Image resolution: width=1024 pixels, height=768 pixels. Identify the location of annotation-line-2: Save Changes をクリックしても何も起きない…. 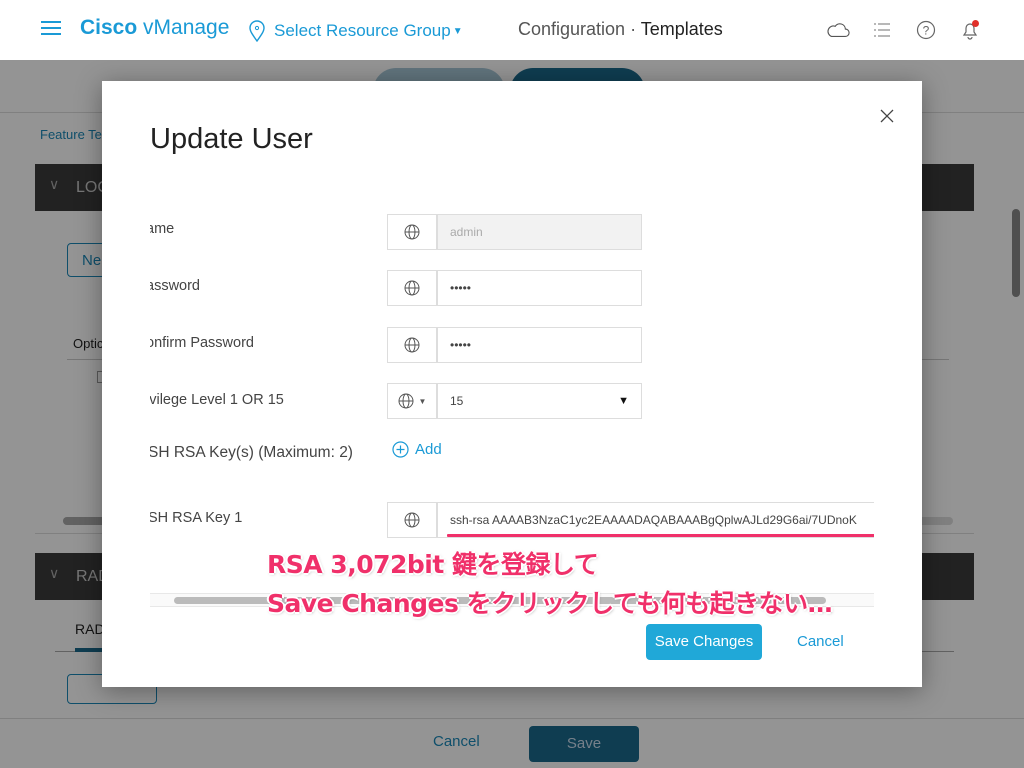
(550, 603).